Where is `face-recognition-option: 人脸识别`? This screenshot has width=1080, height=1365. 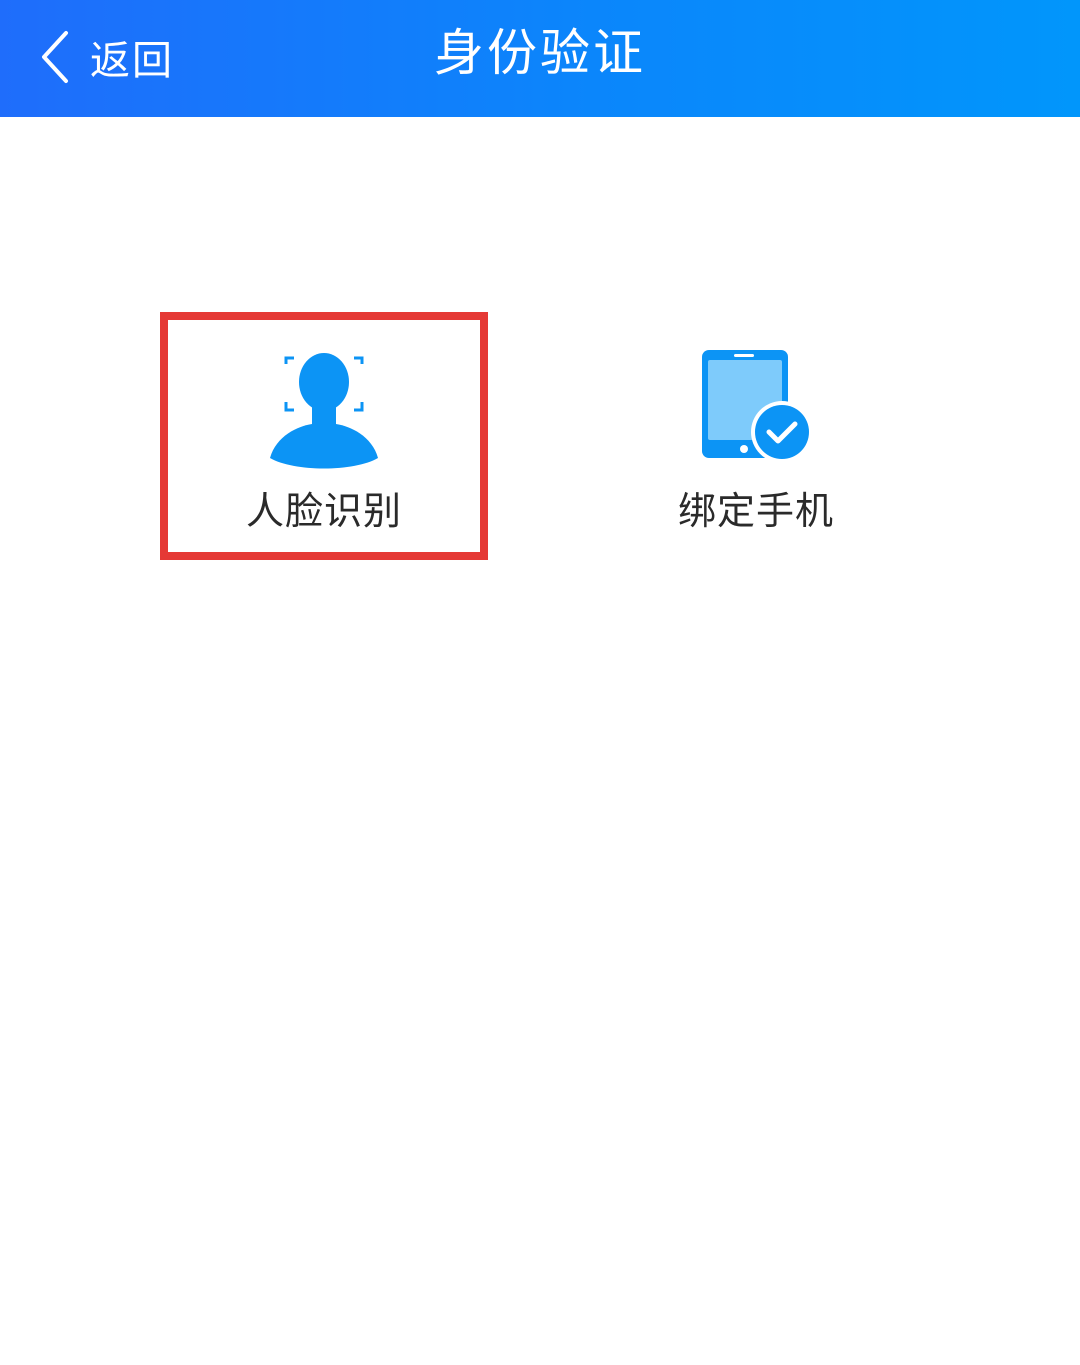
face-recognition-option: 人脸识别 is located at coordinates (324, 436).